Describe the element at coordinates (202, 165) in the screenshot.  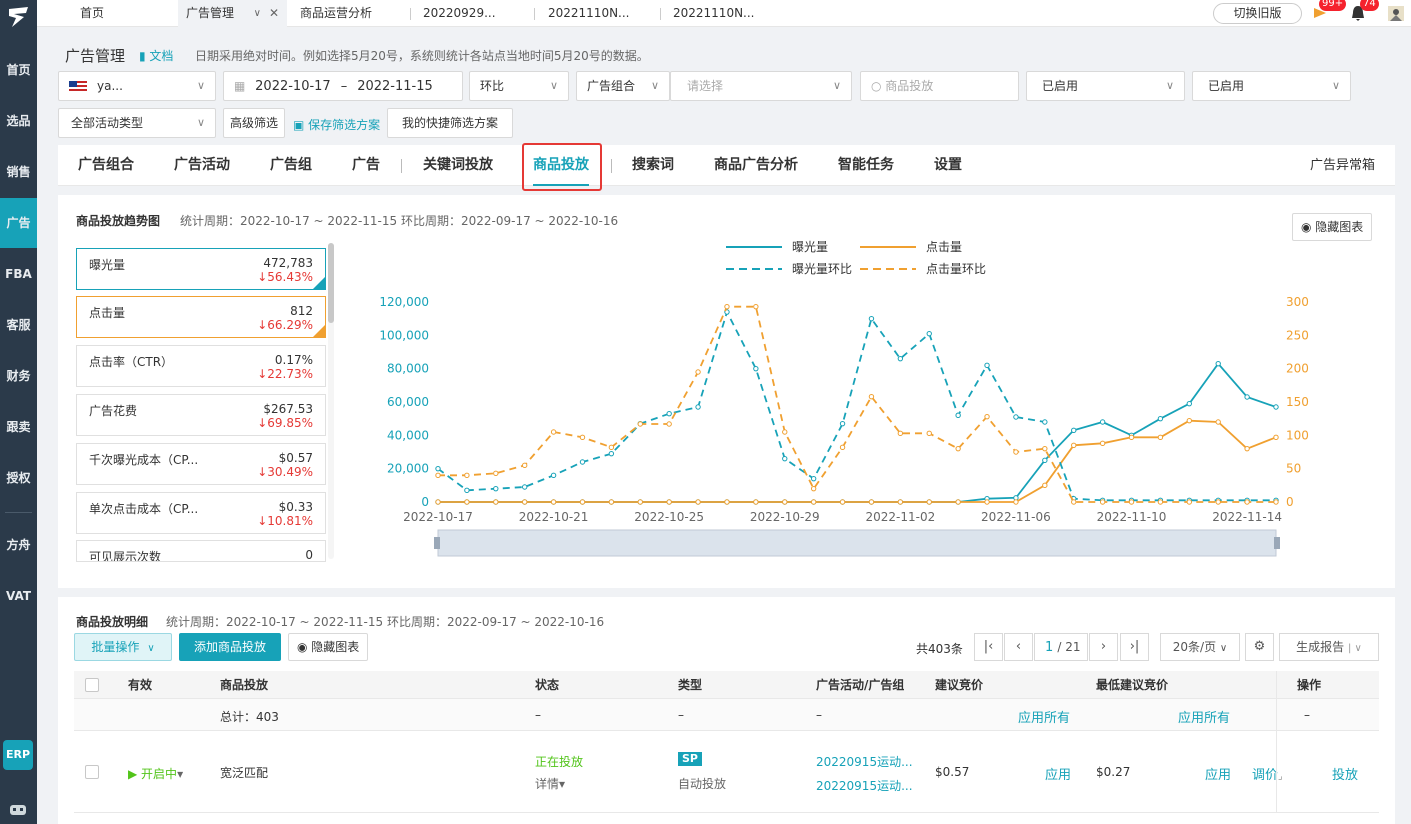
I see `nav-campaign: 广告活动` at that location.